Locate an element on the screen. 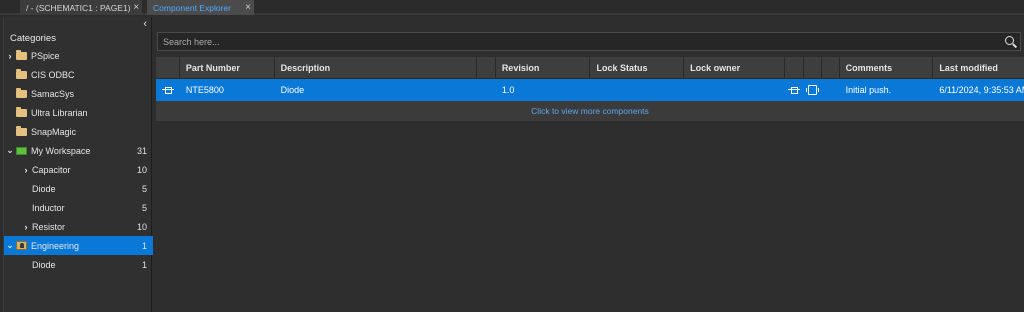 This screenshot has height=312, width=1024. tree-item-cis-odbc: CIS ODBC is located at coordinates (78, 74).